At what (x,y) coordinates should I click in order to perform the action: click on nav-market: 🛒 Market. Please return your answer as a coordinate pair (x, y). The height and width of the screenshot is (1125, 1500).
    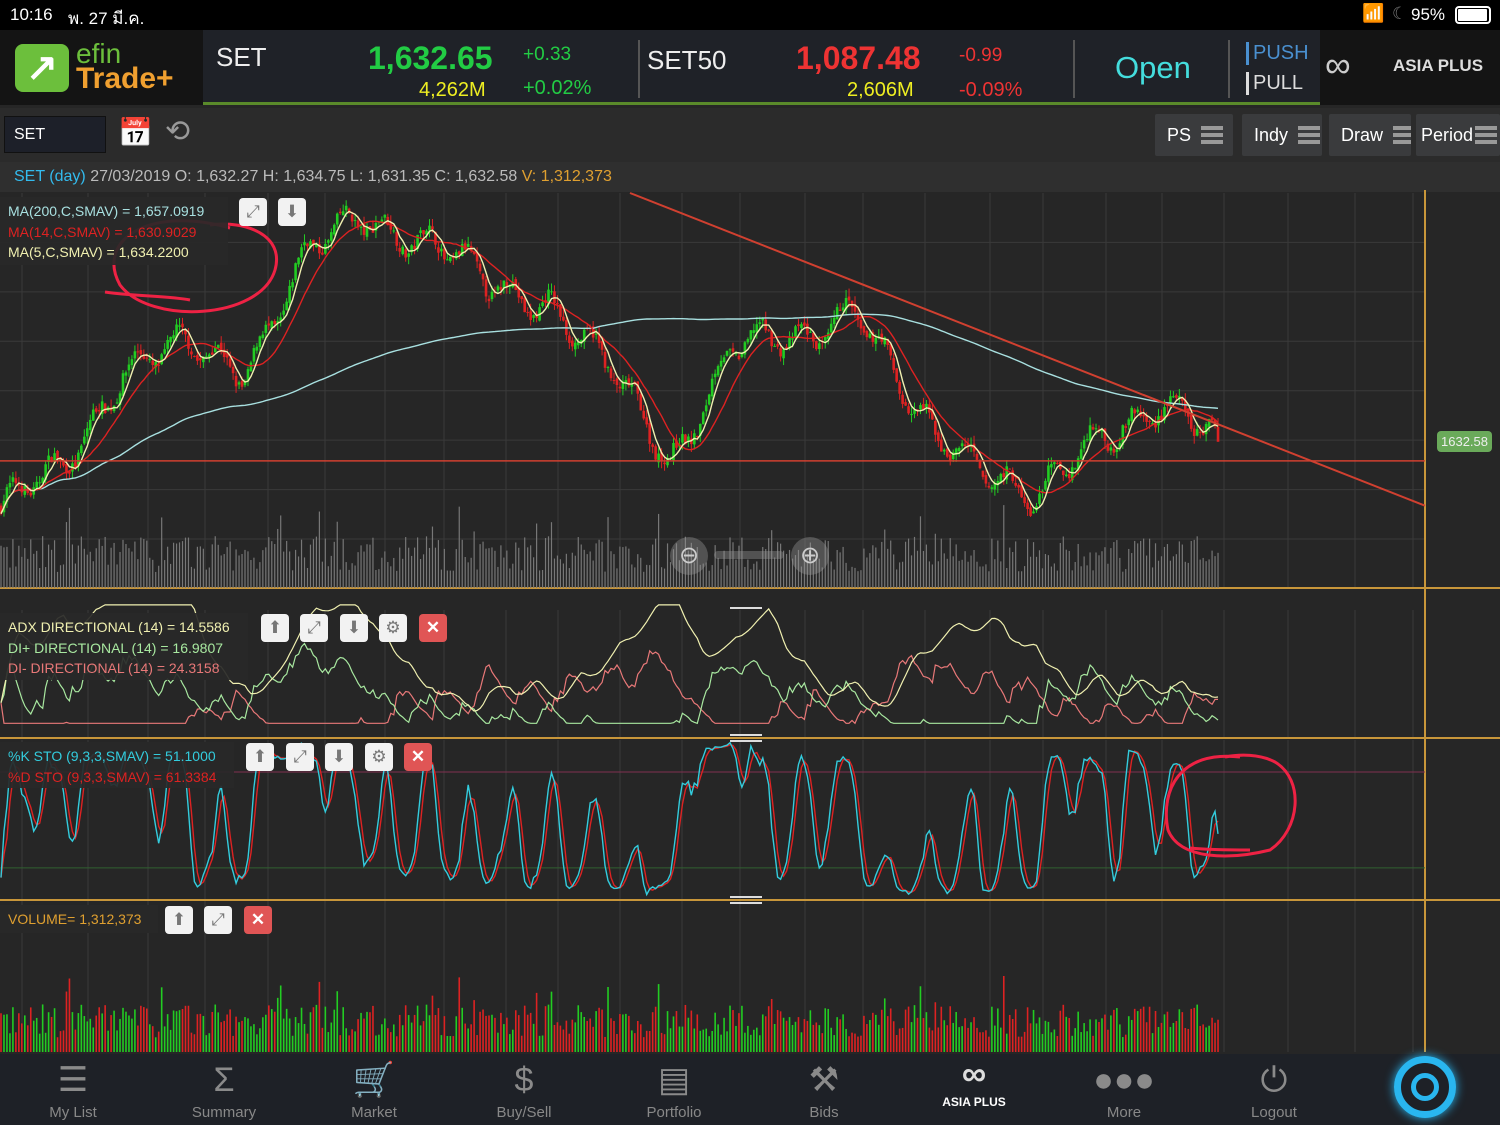
    Looking at the image, I should click on (374, 1089).